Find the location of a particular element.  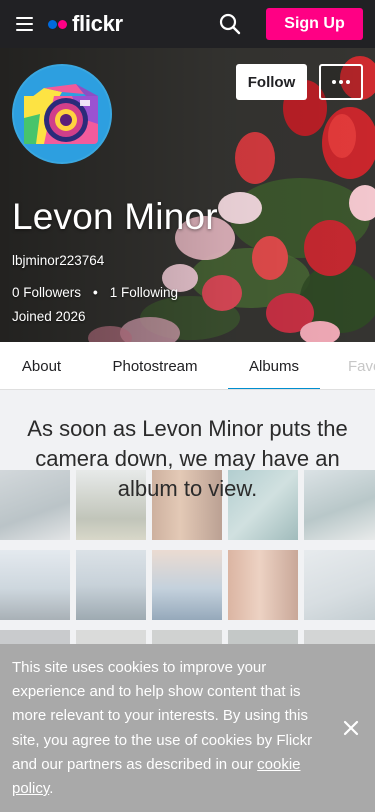

profile-avatar is located at coordinates (62, 114).